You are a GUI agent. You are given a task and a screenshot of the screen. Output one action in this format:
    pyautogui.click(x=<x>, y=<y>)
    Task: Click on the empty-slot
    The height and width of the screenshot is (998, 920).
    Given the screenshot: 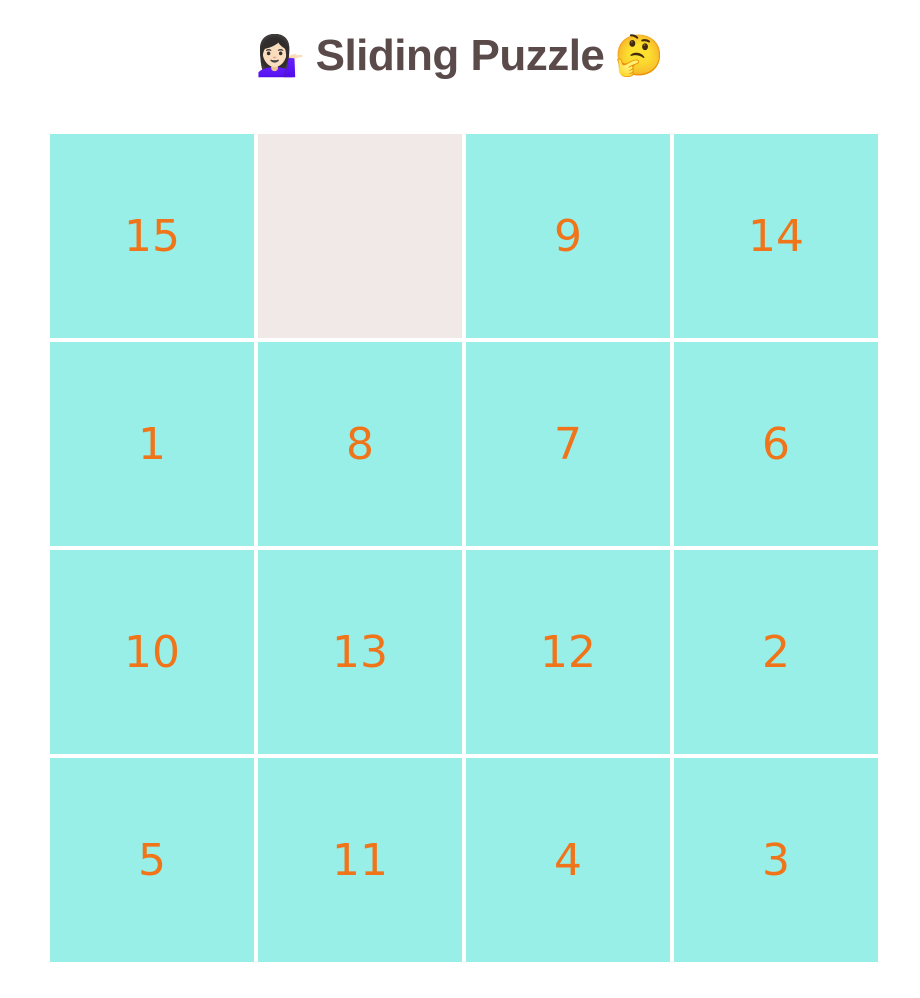 What is the action you would take?
    pyautogui.click(x=360, y=236)
    